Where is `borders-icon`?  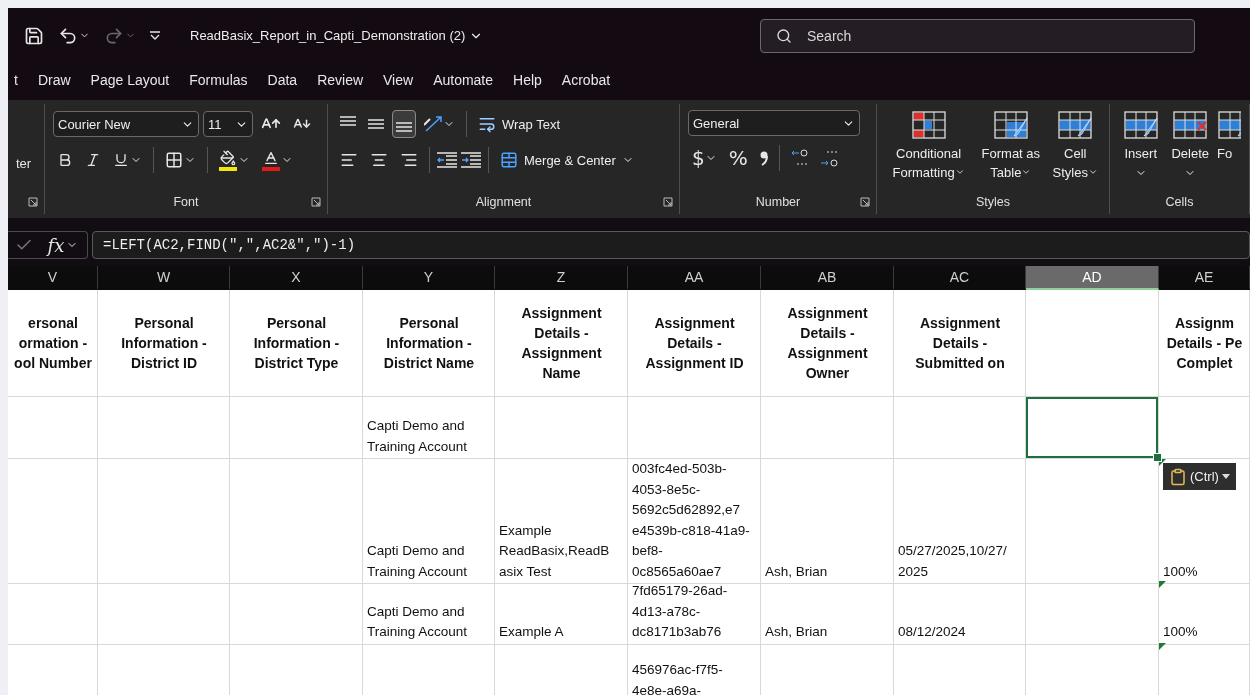
borders-icon is located at coordinates (174, 160).